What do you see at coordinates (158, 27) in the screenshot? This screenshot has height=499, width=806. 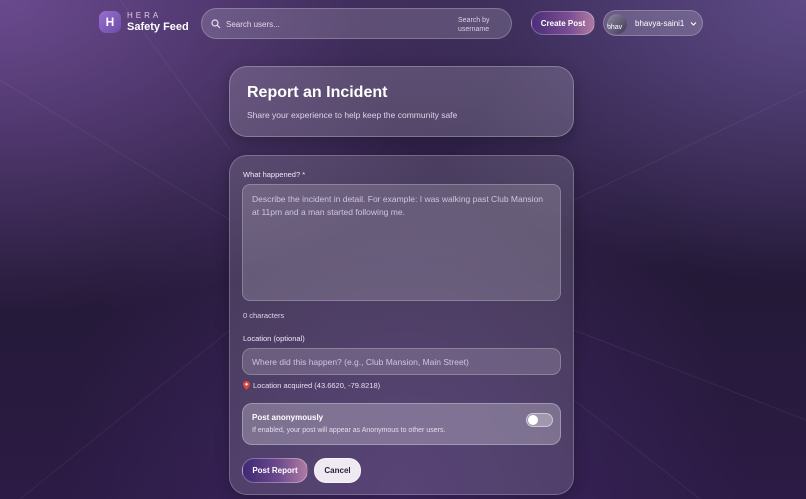 I see `brand-name: Safety Feed` at bounding box center [158, 27].